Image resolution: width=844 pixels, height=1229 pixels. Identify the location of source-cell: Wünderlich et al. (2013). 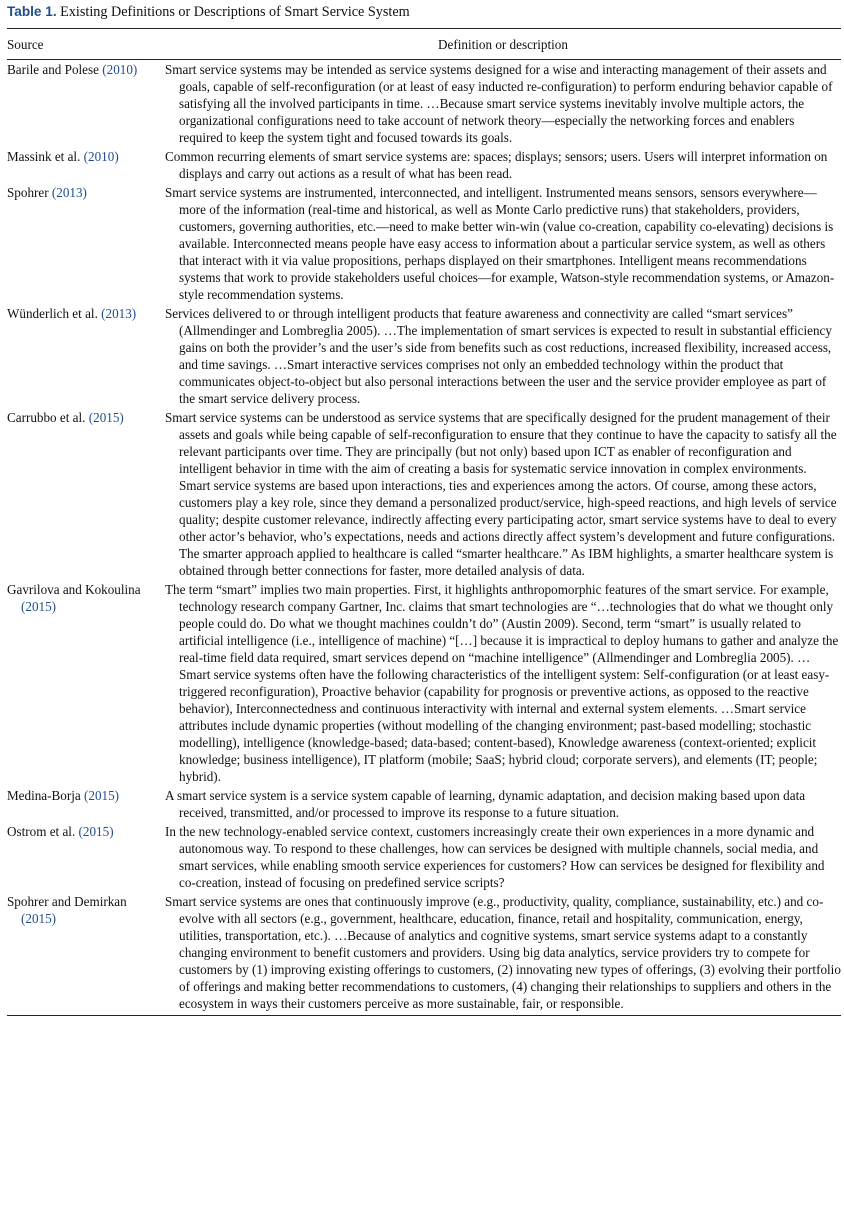
(86, 356).